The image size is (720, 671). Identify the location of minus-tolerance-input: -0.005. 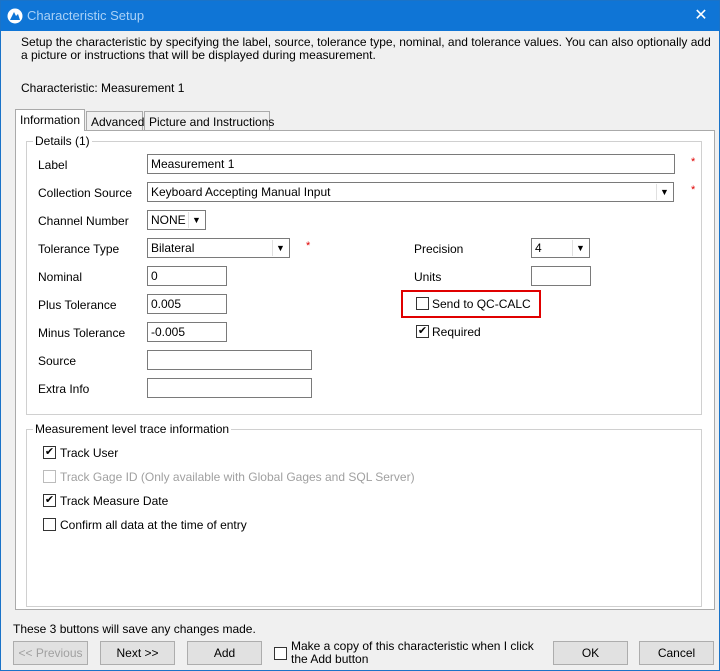
(187, 332).